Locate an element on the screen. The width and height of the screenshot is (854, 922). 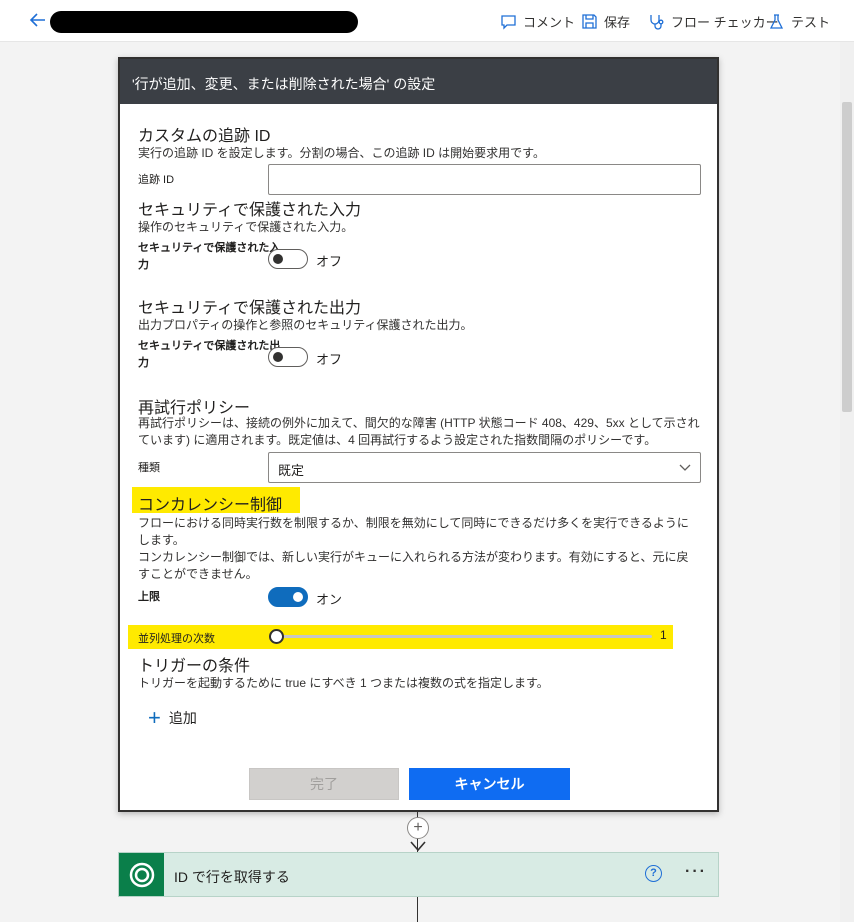
secure-output-desc: 出力プロパティの操作と参照のセキュリティ保護された出力。 is located at coordinates (305, 325).